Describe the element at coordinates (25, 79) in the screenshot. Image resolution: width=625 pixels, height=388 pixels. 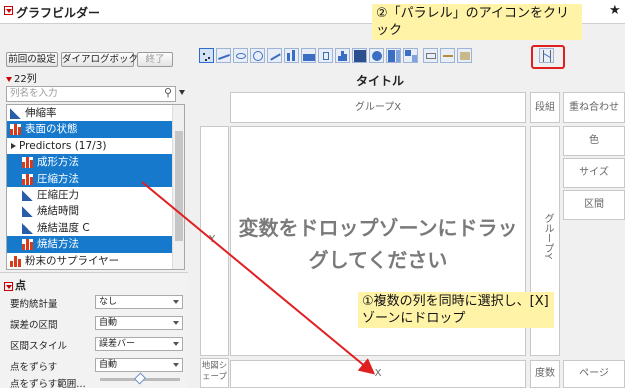
I see `column-count-label: 22列` at that location.